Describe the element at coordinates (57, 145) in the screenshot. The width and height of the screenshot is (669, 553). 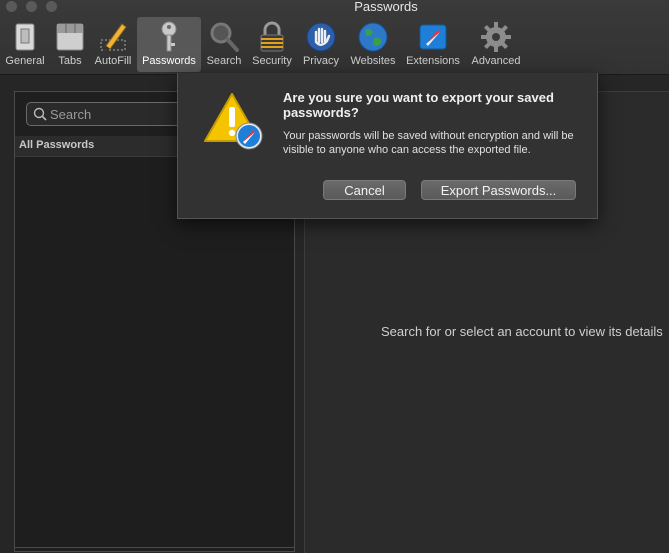
I see `all-passwords-label: All Passwords` at that location.